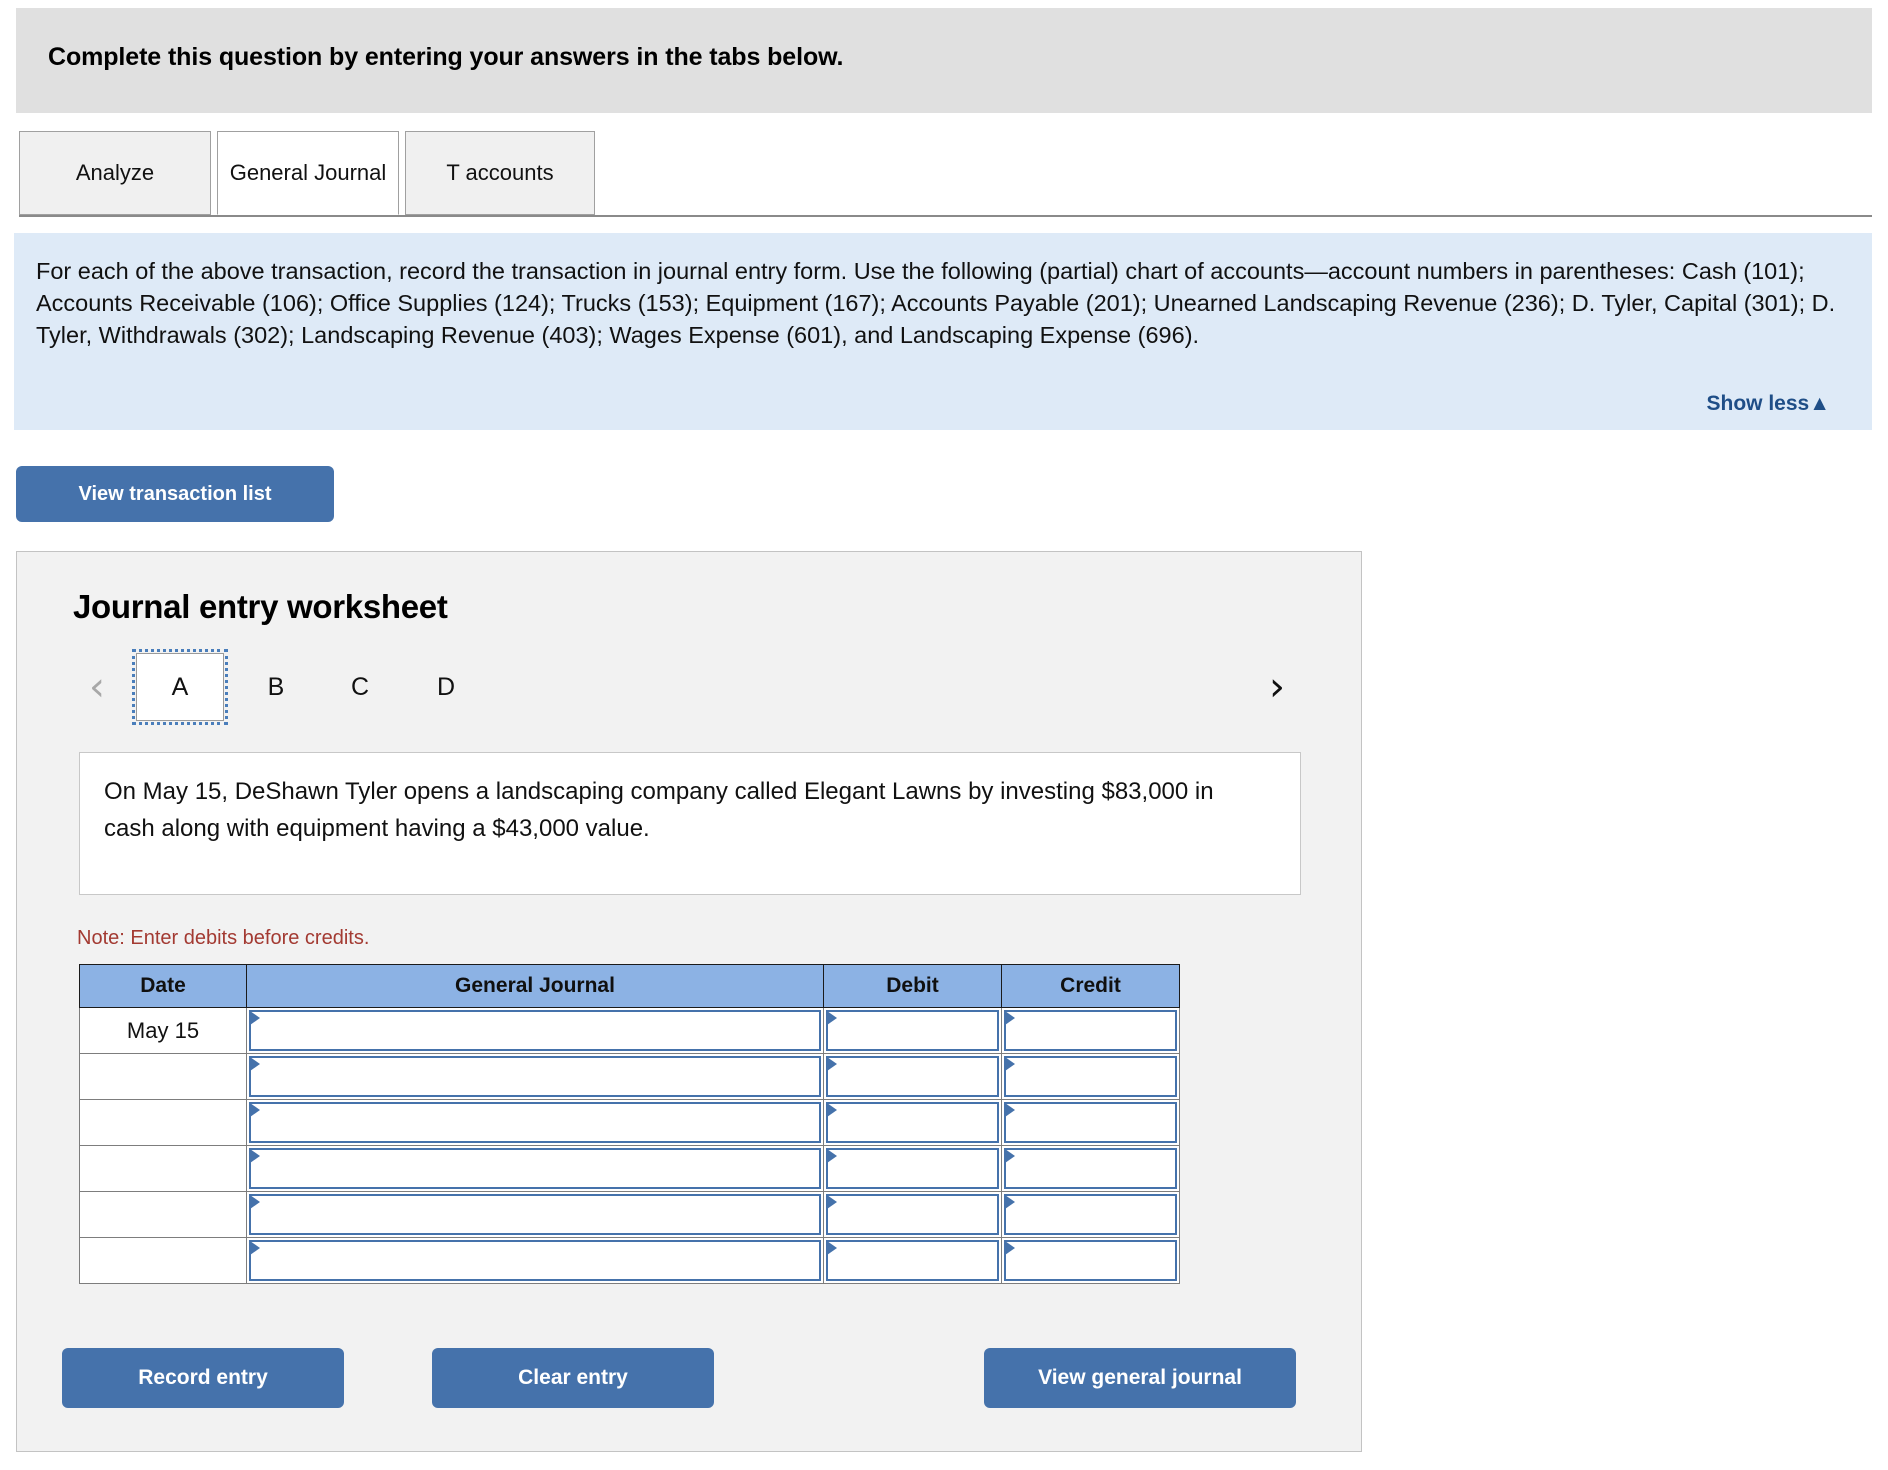 The height and width of the screenshot is (1470, 1888). I want to click on worksheet-page-a-label: A, so click(180, 686).